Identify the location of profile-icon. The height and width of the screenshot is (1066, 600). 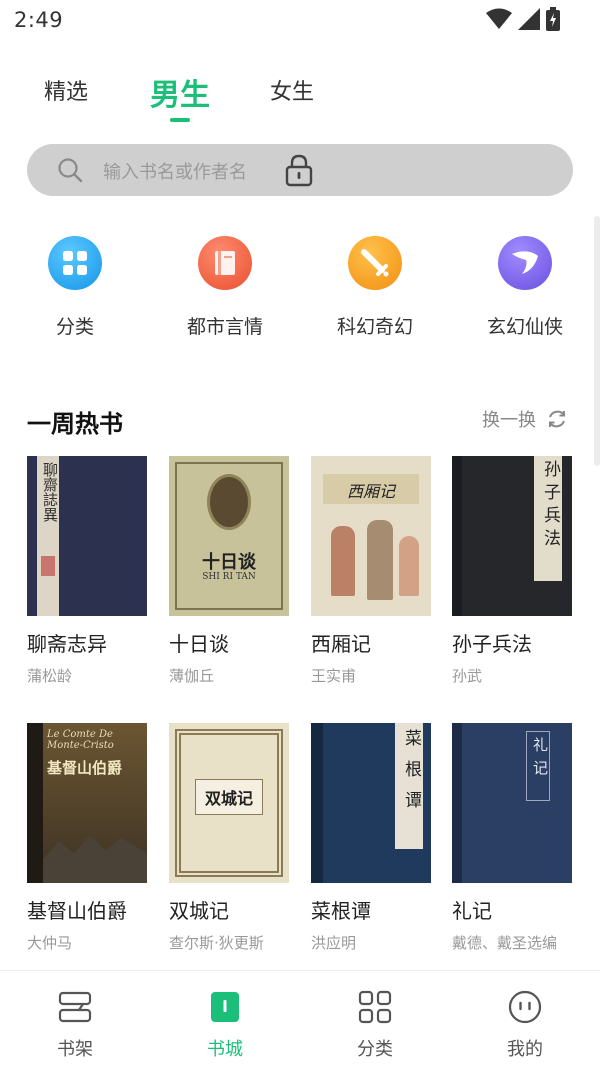
(525, 1007).